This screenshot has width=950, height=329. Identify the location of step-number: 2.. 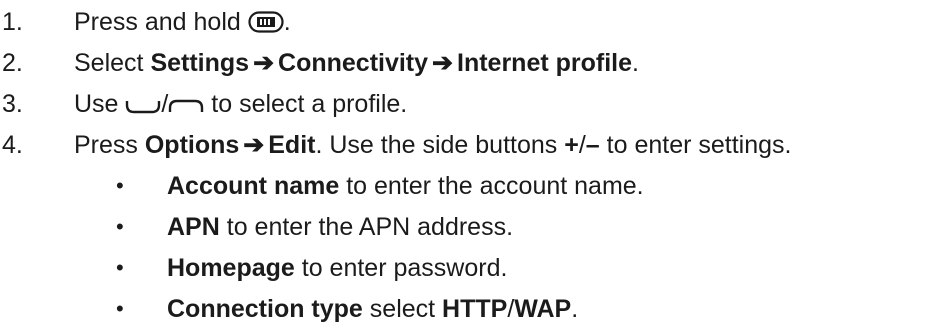
(12, 63).